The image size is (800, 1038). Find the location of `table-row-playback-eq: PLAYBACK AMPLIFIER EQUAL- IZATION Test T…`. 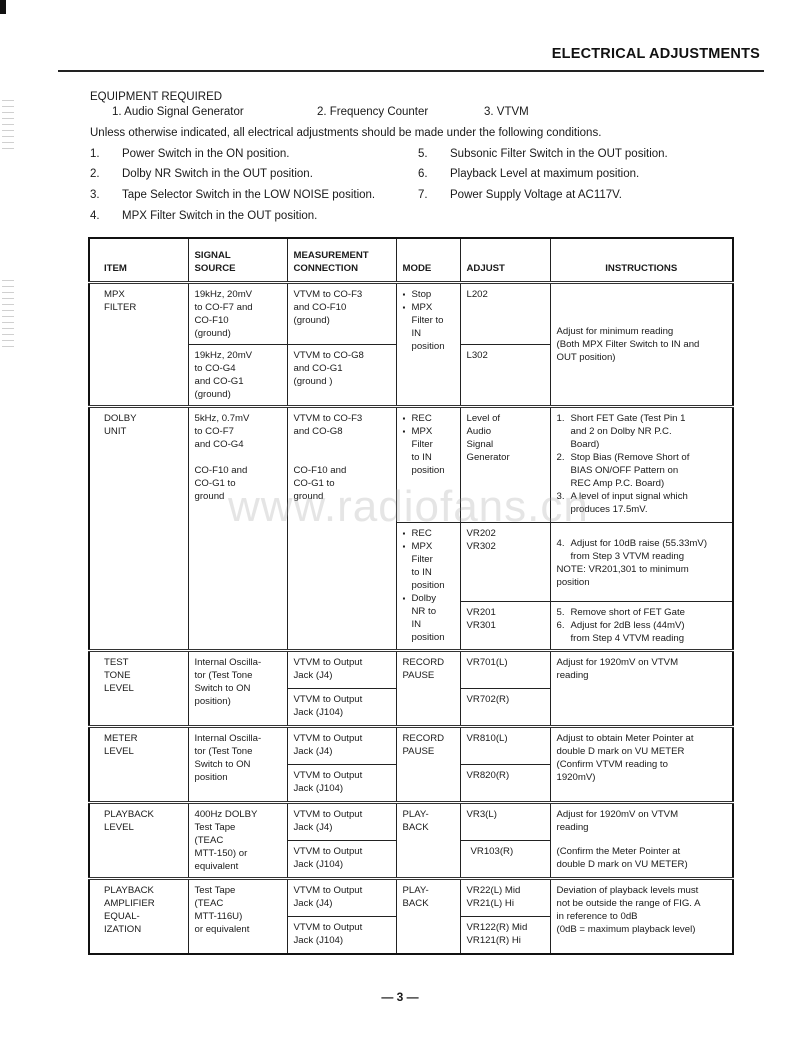

table-row-playback-eq: PLAYBACK AMPLIFIER EQUAL- IZATION Test T… is located at coordinates (411, 916).